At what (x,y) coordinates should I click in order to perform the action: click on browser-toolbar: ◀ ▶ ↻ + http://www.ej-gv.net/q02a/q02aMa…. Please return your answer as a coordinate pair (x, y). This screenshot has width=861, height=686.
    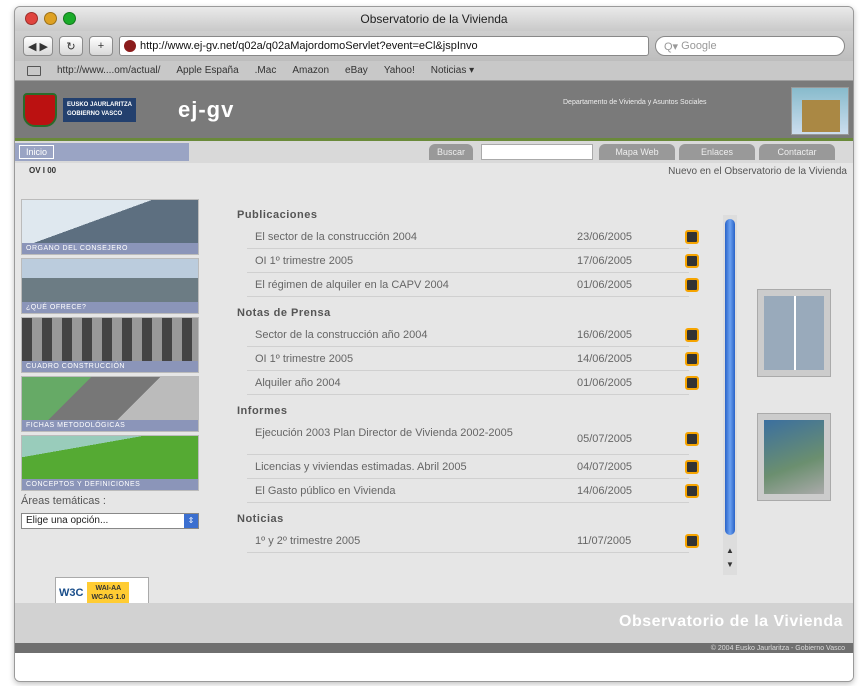
    Looking at the image, I should click on (434, 46).